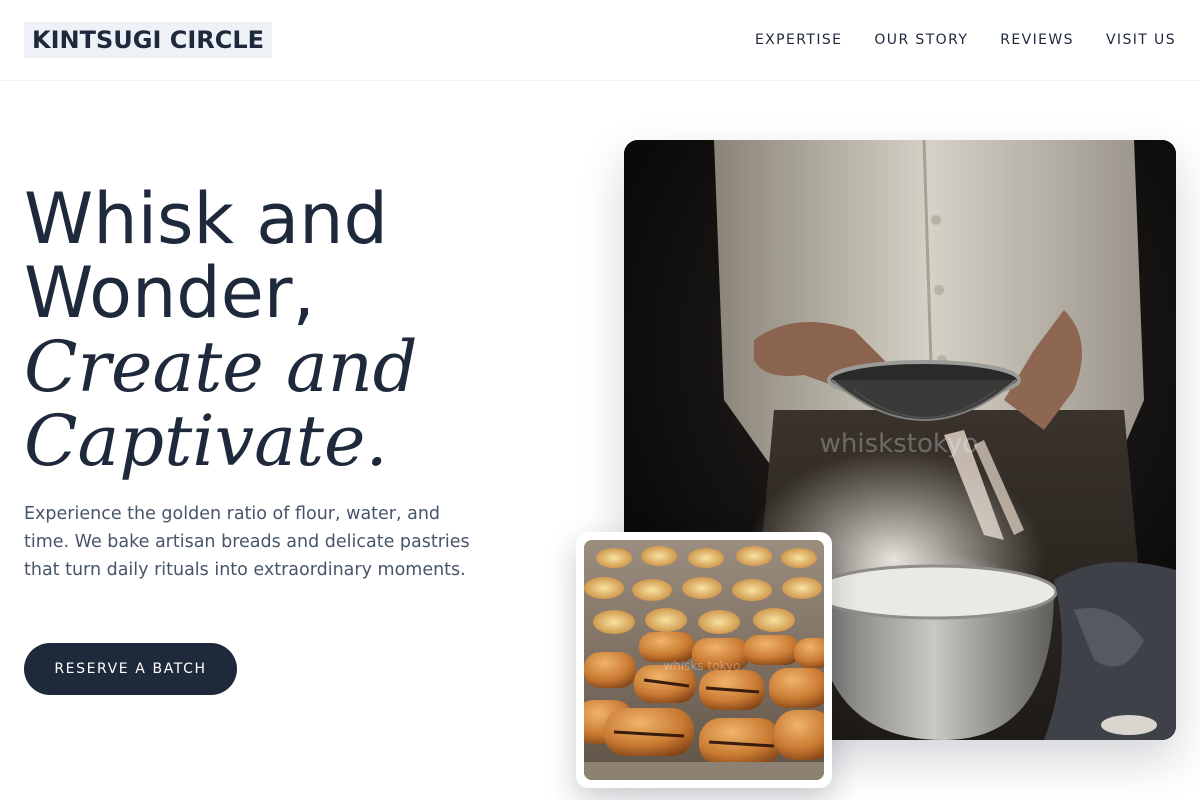 This screenshot has width=1200, height=800. I want to click on hero-subtitle-italic: Create and Captivate., so click(259, 404).